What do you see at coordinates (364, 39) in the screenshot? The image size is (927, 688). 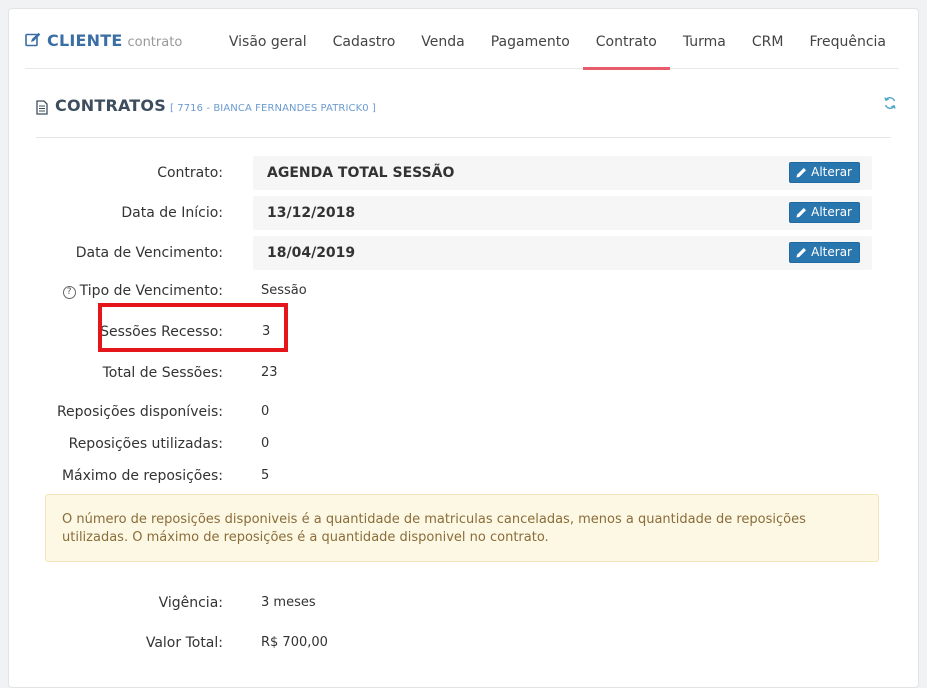 I see `tab-cadastro: Cadastro` at bounding box center [364, 39].